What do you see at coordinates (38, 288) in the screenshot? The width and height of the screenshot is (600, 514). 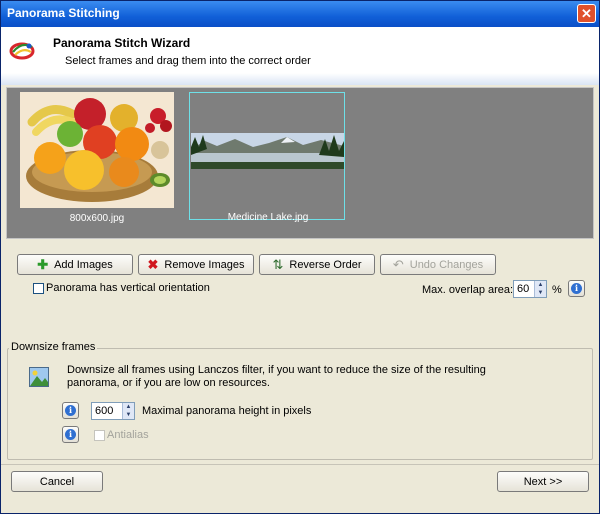 I see `vertical-orientation-checkbox` at bounding box center [38, 288].